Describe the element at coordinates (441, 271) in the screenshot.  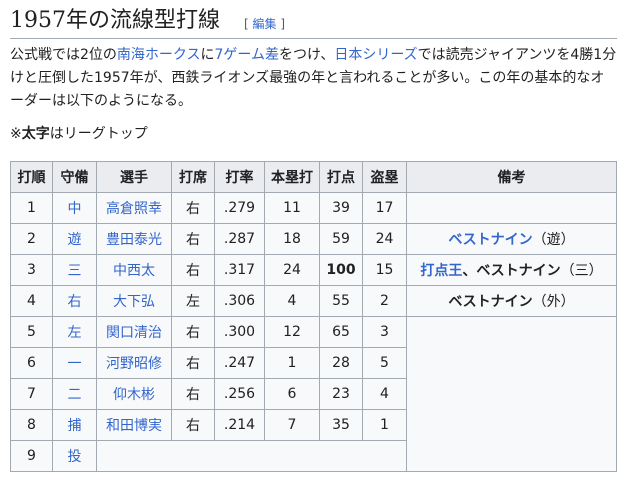
I see `remark-rbi-title-link: 打点王` at that location.